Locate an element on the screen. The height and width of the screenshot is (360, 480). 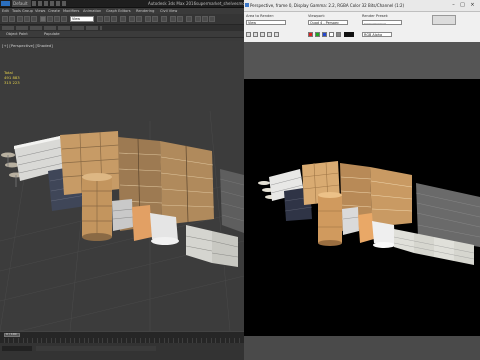
align-icon is located at coordinates (155, 19).